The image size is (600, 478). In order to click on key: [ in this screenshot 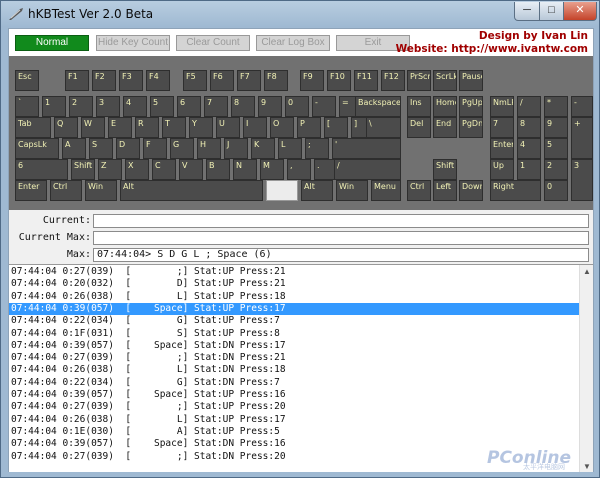, I will do `click(336, 127)`.